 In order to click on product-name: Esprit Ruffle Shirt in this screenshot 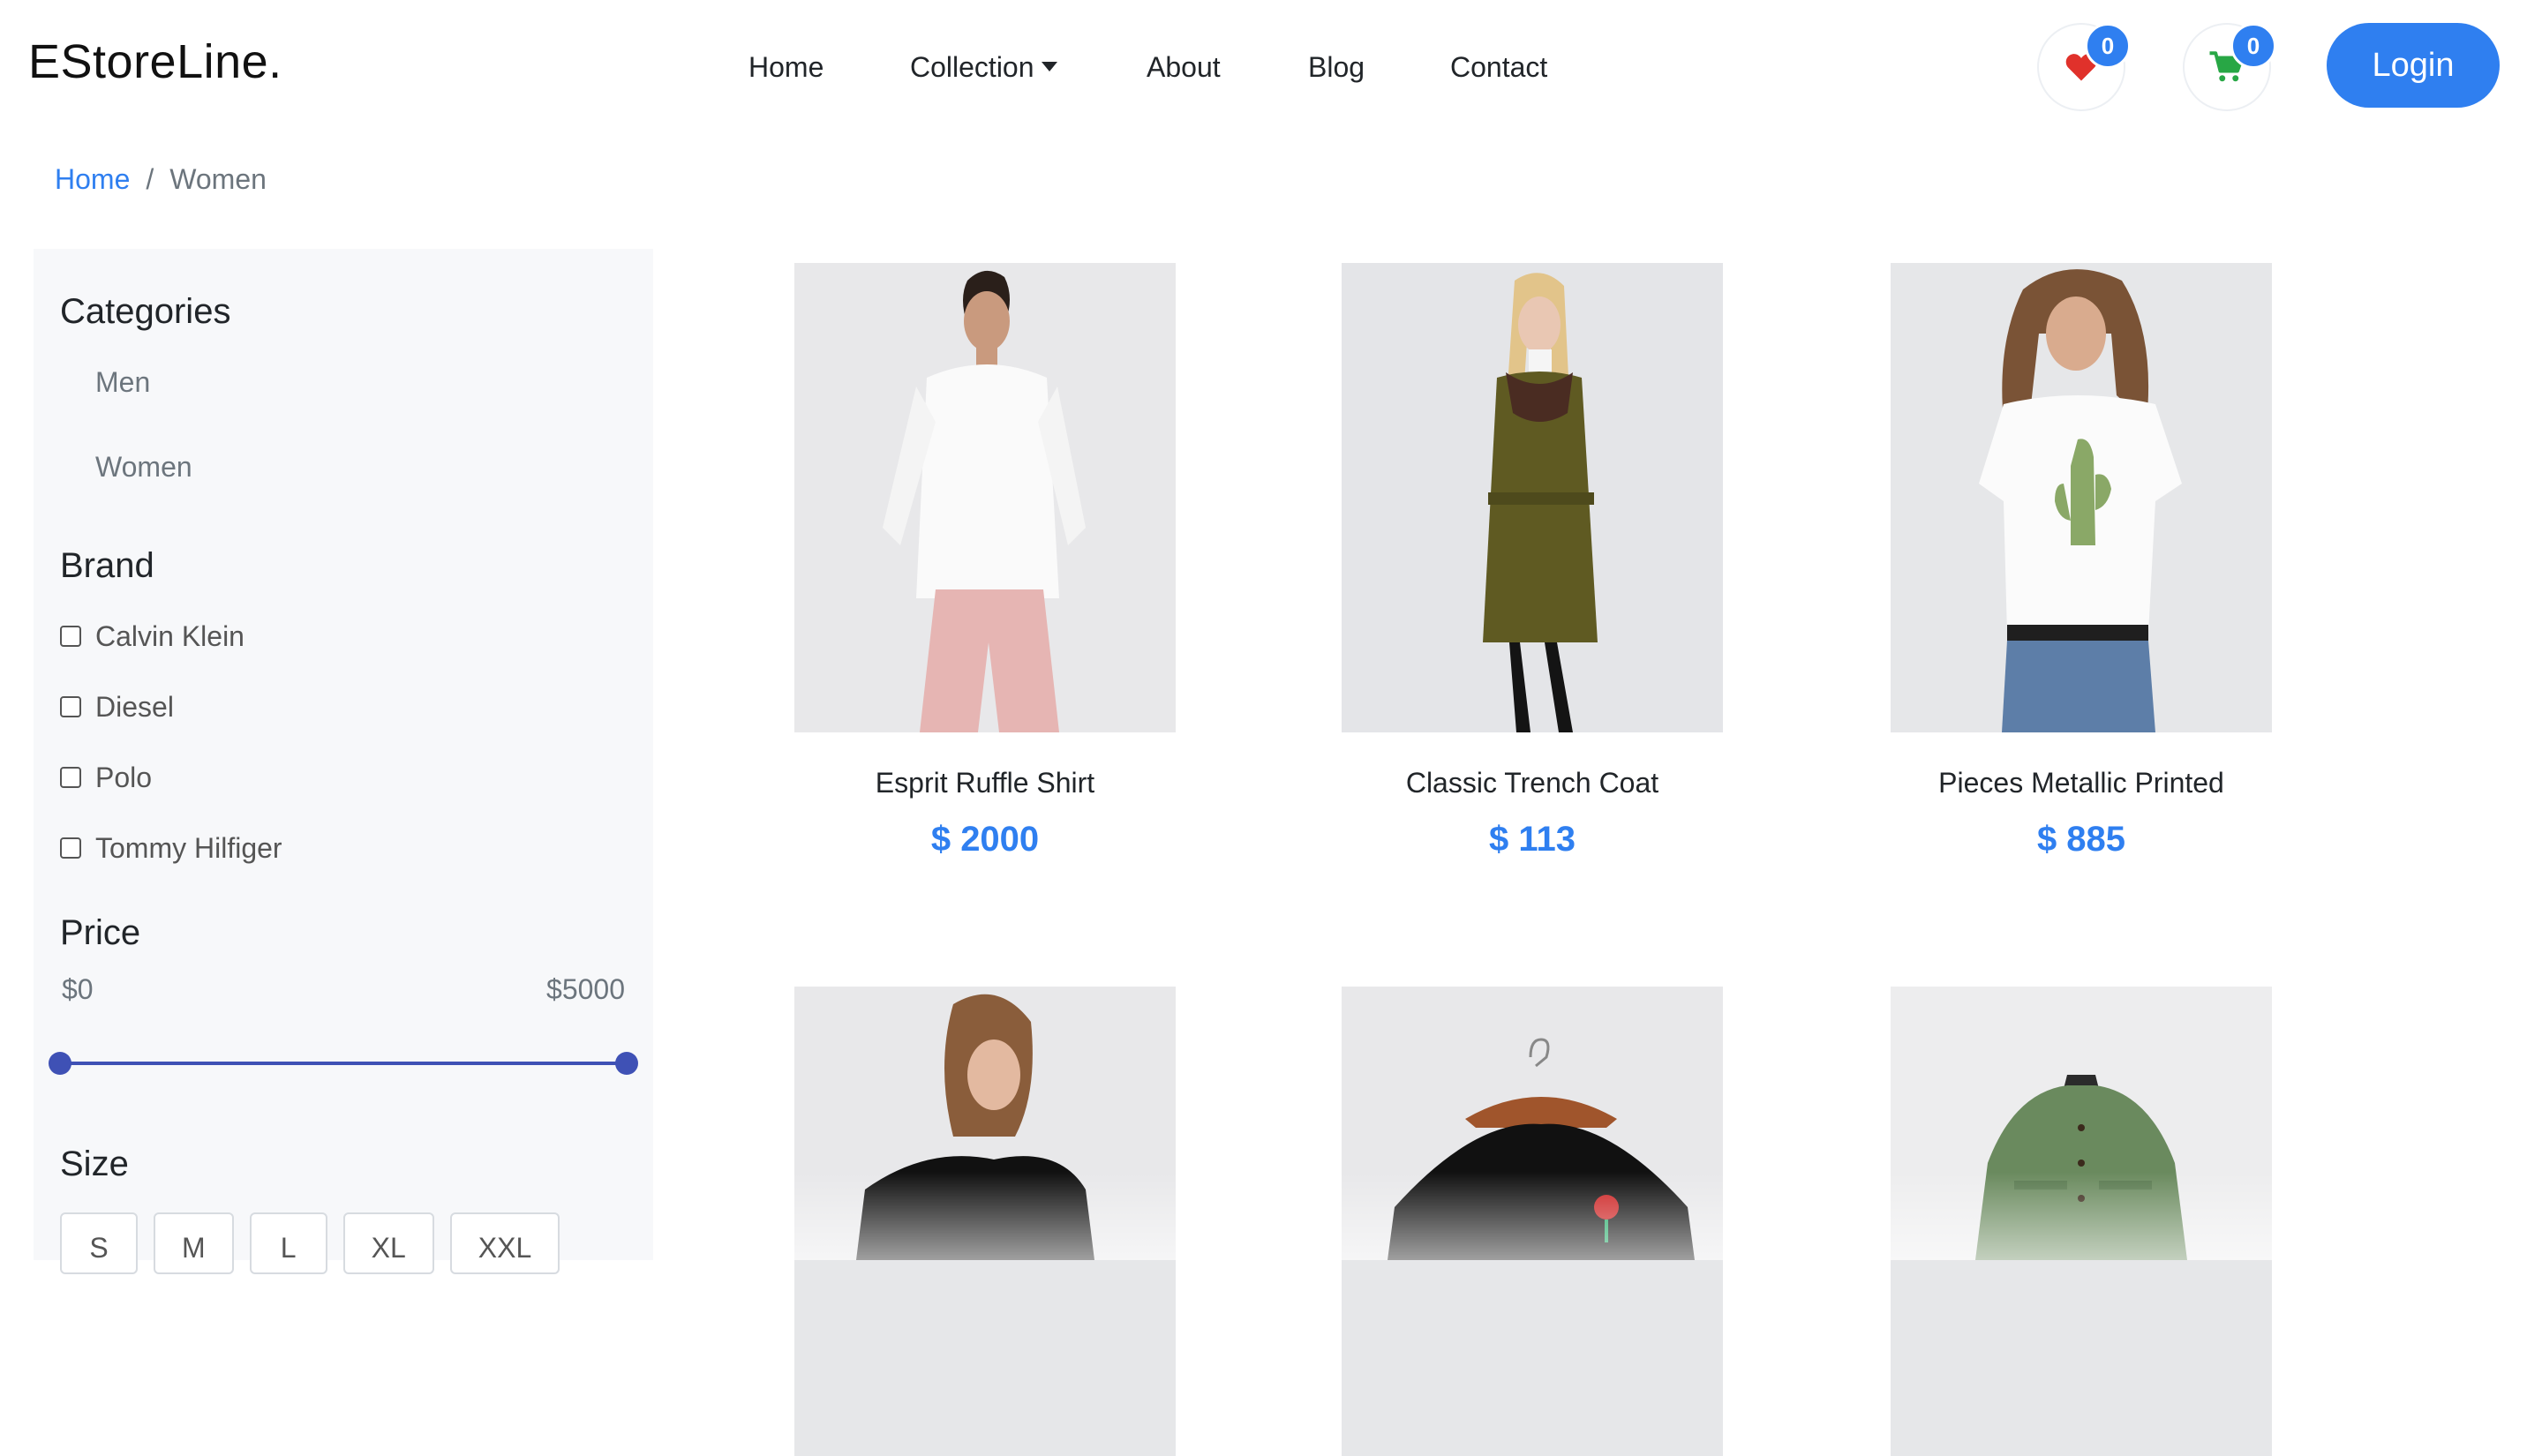, I will do `click(985, 782)`.